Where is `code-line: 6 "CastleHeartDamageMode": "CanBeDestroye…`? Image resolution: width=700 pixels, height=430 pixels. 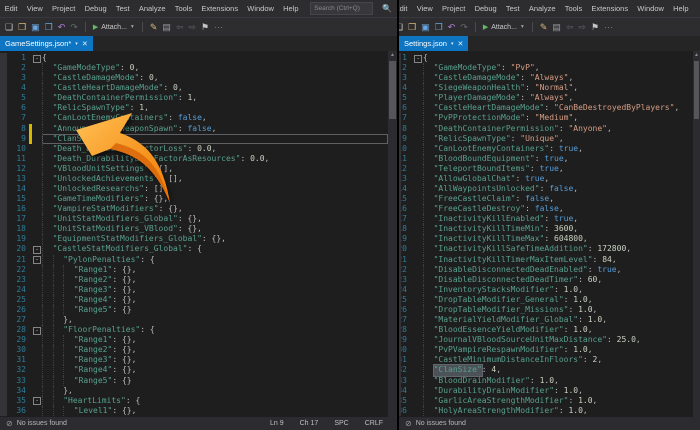
code-line: 6 "CastleHeartDamageMode": "CanBeDestroye… is located at coordinates (545, 108).